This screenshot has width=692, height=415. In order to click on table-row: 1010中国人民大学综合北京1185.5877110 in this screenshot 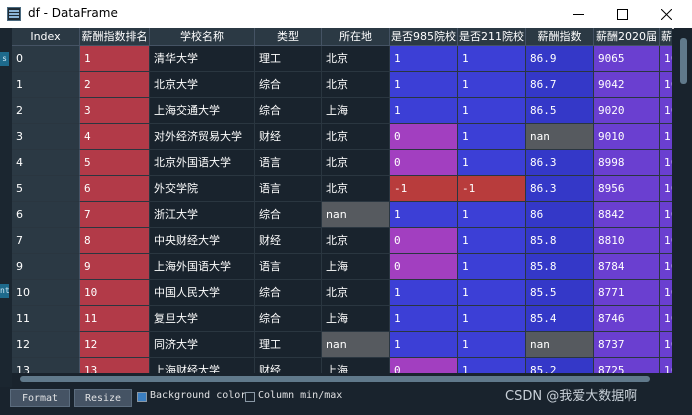, I will do `click(342, 293)`.